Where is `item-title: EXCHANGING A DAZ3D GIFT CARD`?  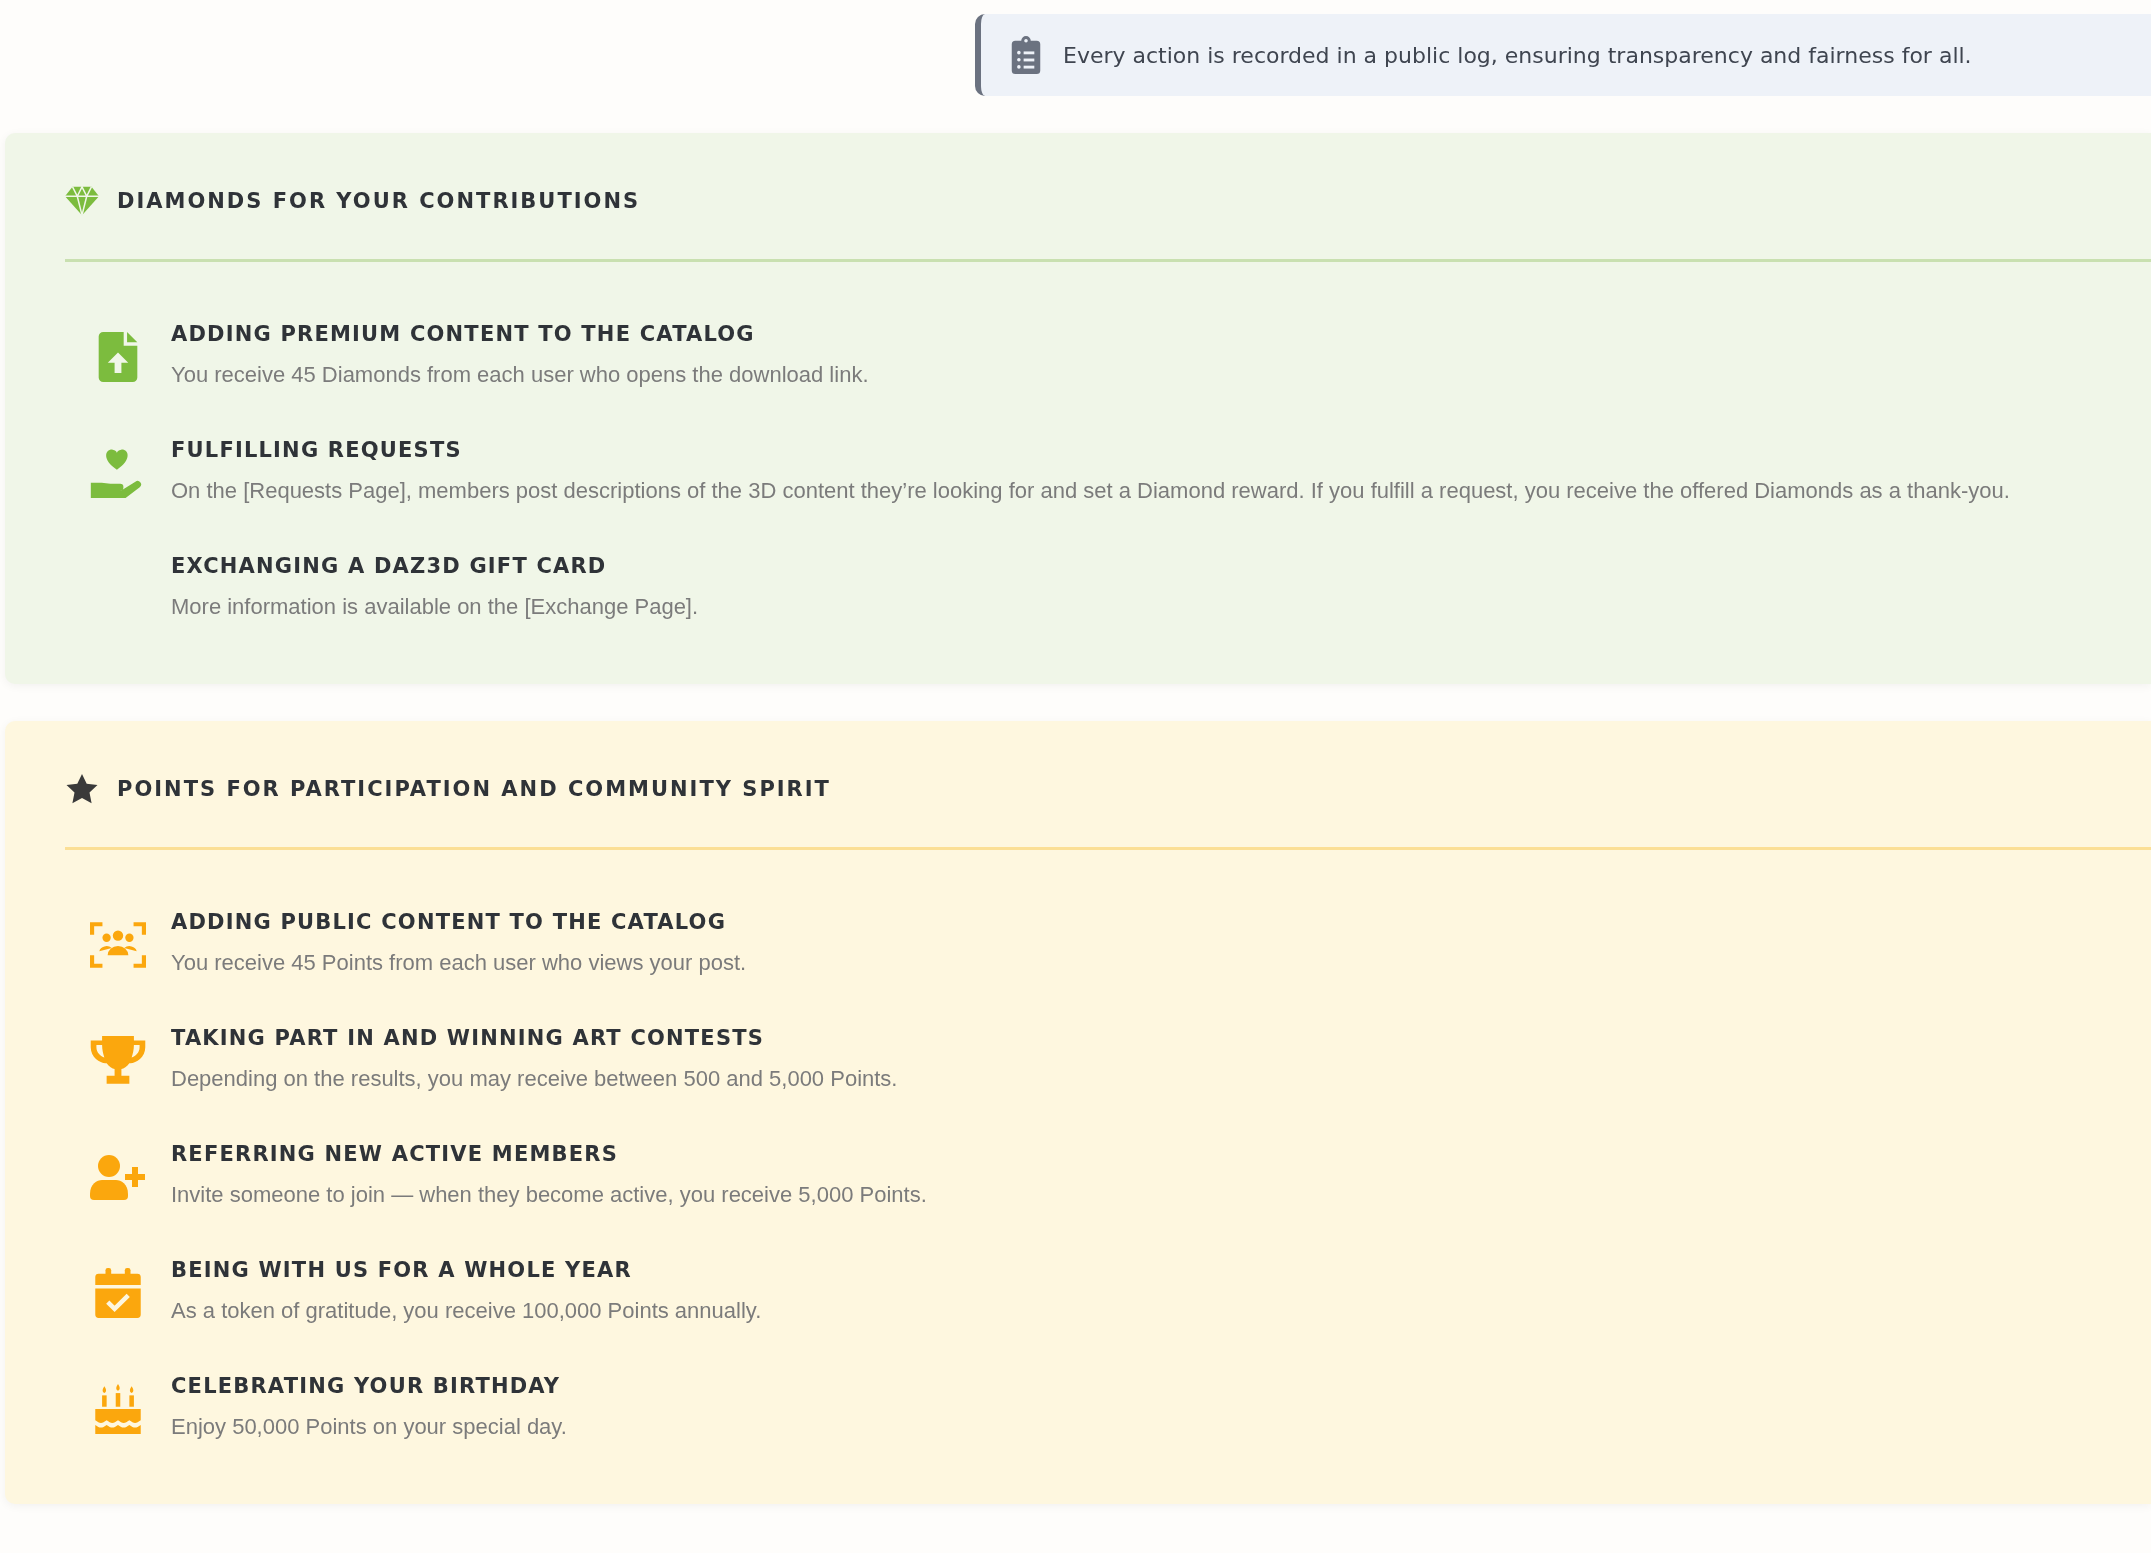 item-title: EXCHANGING A DAZ3D GIFT CARD is located at coordinates (389, 566).